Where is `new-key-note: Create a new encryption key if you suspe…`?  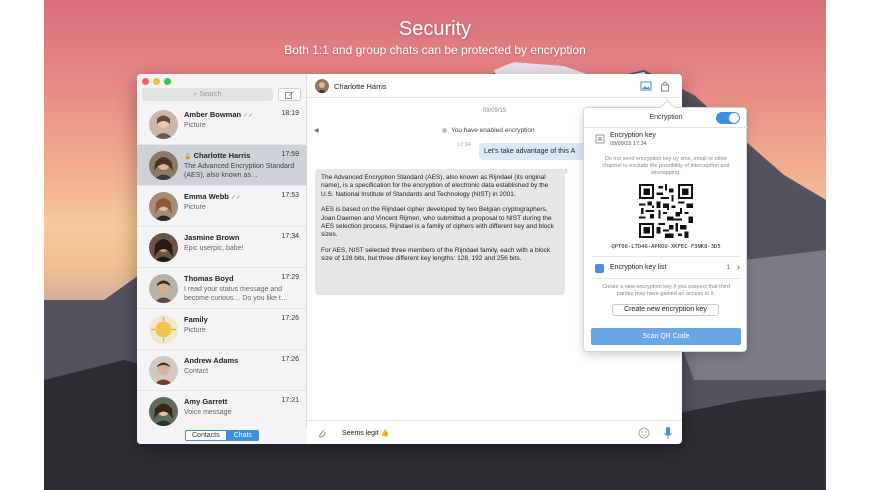
new-key-note: Create a new encryption key if you suspe… is located at coordinates (666, 290).